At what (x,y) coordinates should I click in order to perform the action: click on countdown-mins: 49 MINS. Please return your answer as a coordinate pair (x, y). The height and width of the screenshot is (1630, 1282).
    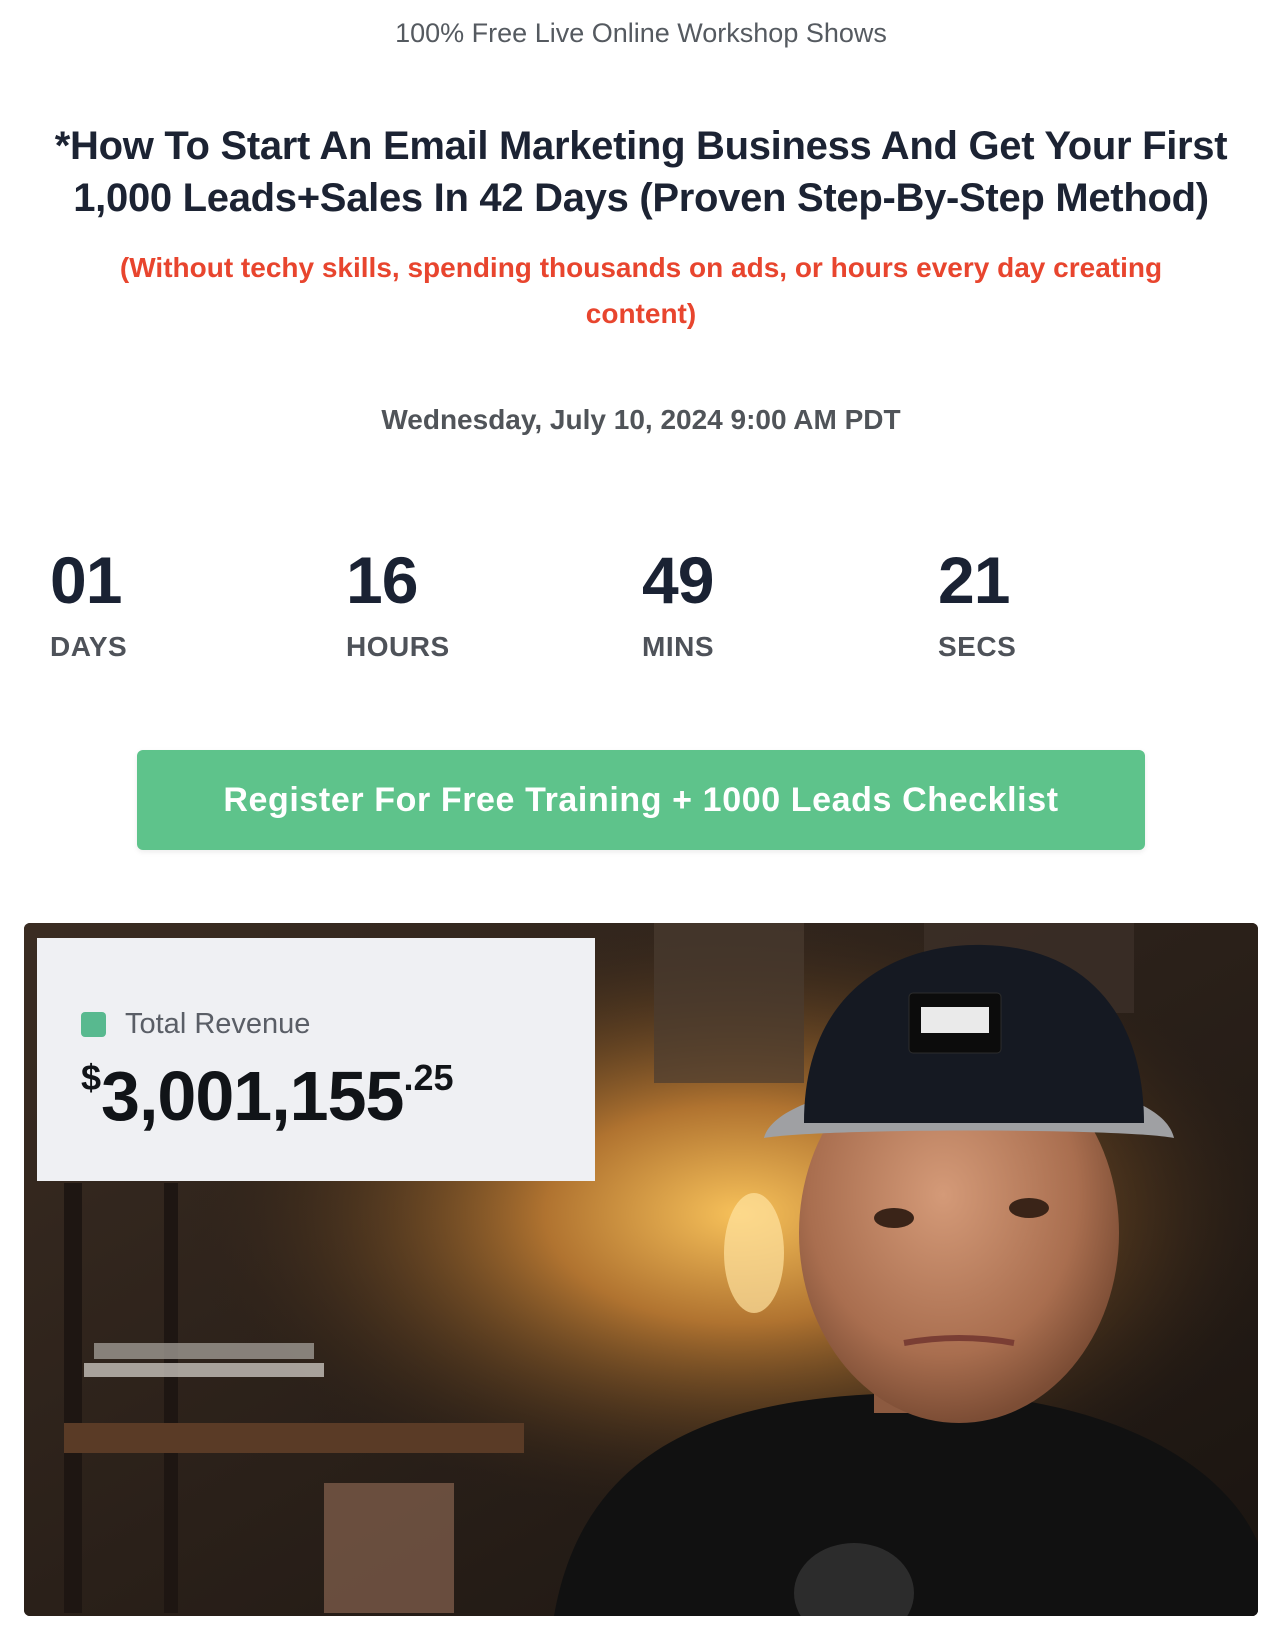
    Looking at the image, I should click on (742, 604).